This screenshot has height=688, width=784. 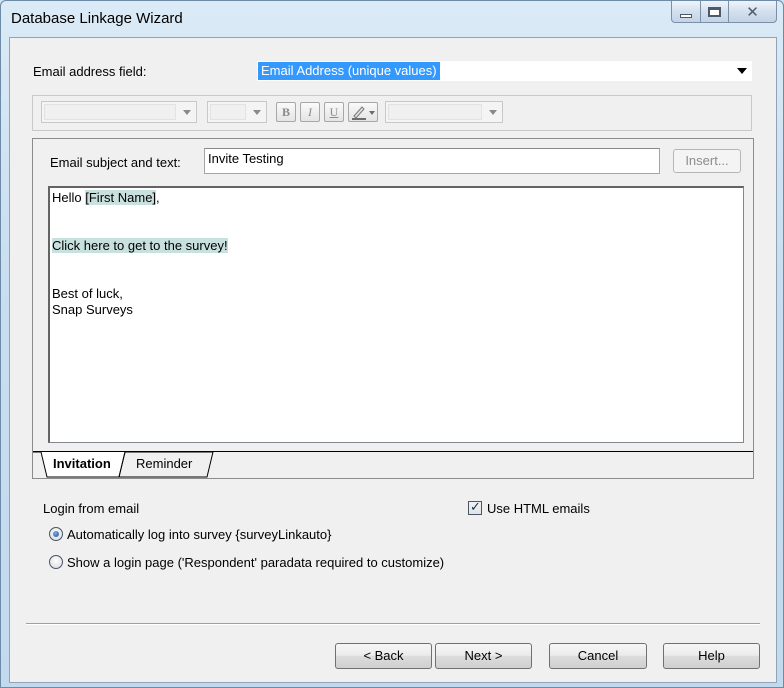 What do you see at coordinates (286, 112) in the screenshot?
I see `bold-button: B` at bounding box center [286, 112].